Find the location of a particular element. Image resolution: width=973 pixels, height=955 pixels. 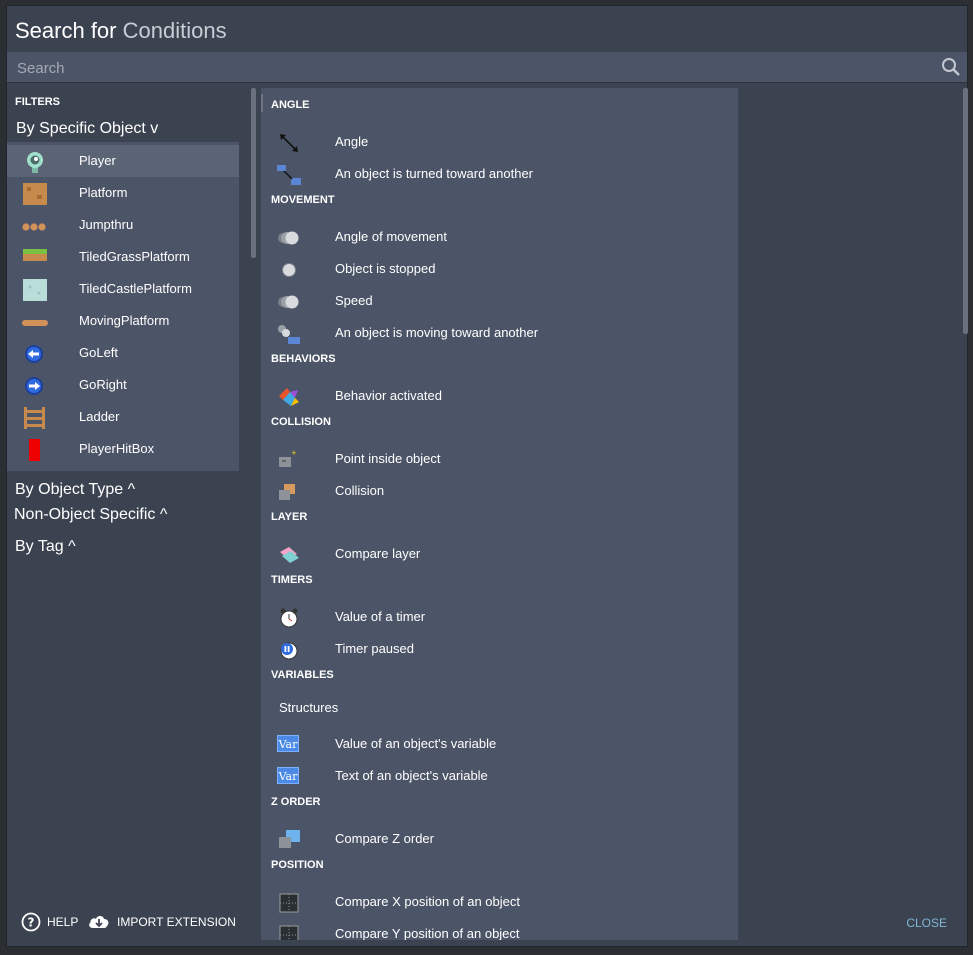

close-button: CLOSE is located at coordinates (926, 923).